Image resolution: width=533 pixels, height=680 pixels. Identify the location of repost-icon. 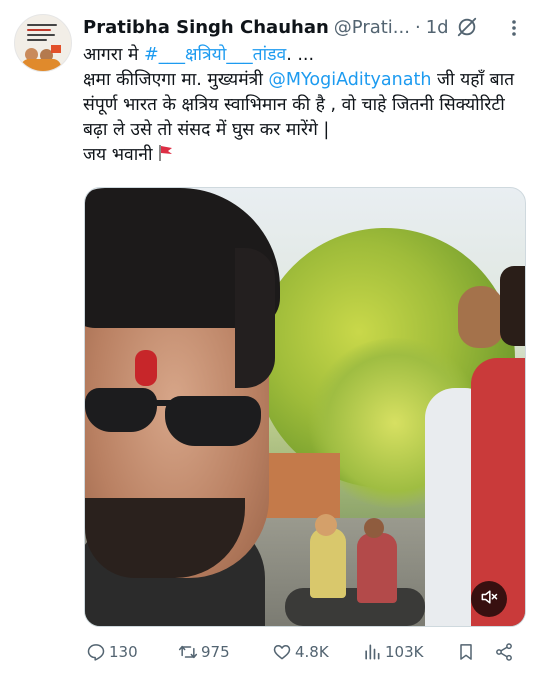
(188, 652).